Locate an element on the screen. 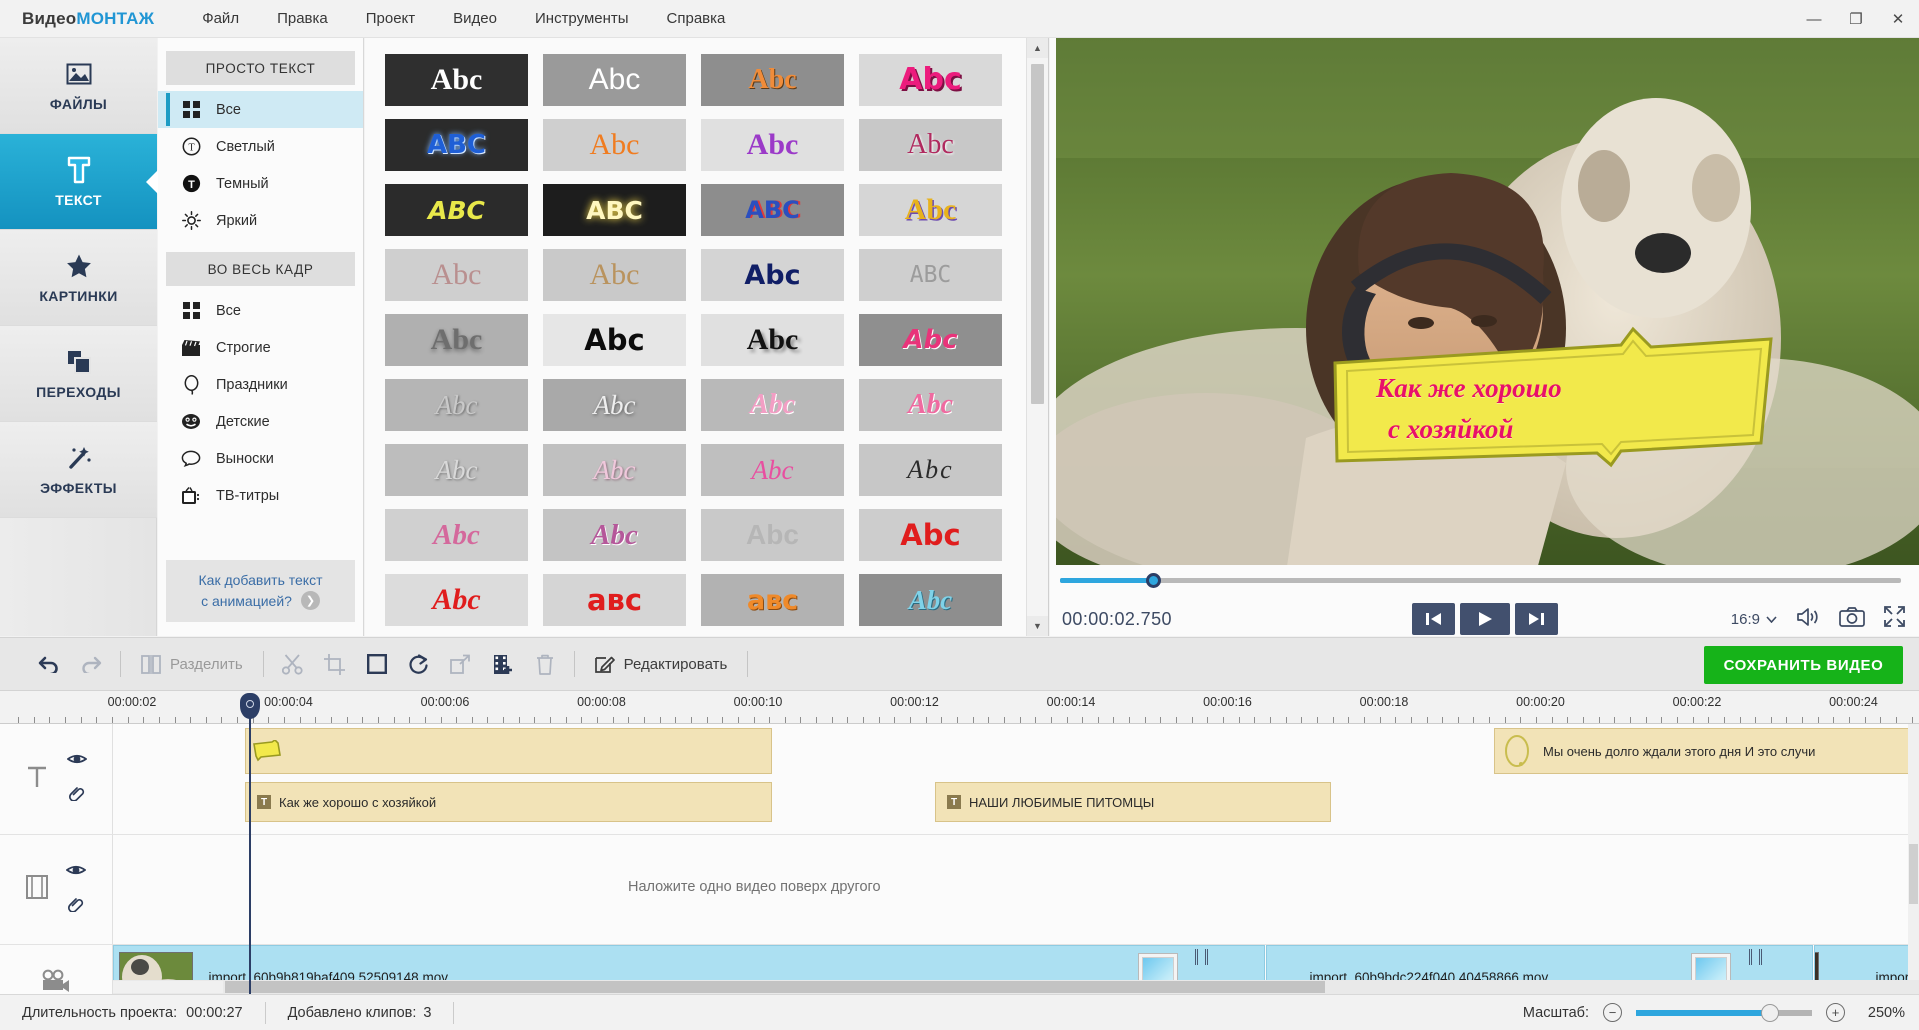 Image resolution: width=1919 pixels, height=1030 pixels. seekbar-track is located at coordinates (1480, 580).